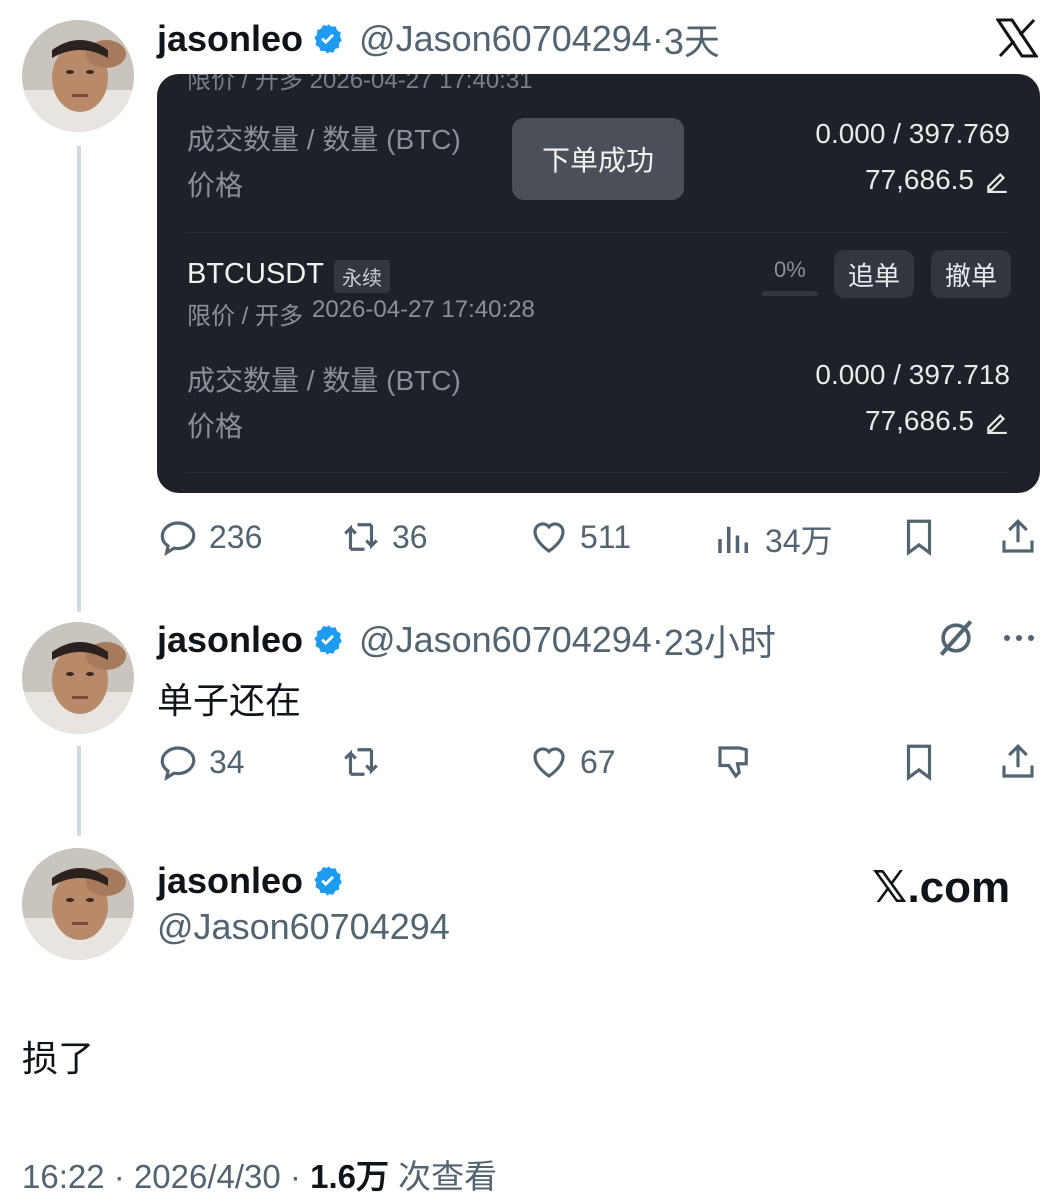 This screenshot has width=1063, height=1200. I want to click on tweet-header: jasonleo @Jason60704294 · 23小时, so click(466, 640).